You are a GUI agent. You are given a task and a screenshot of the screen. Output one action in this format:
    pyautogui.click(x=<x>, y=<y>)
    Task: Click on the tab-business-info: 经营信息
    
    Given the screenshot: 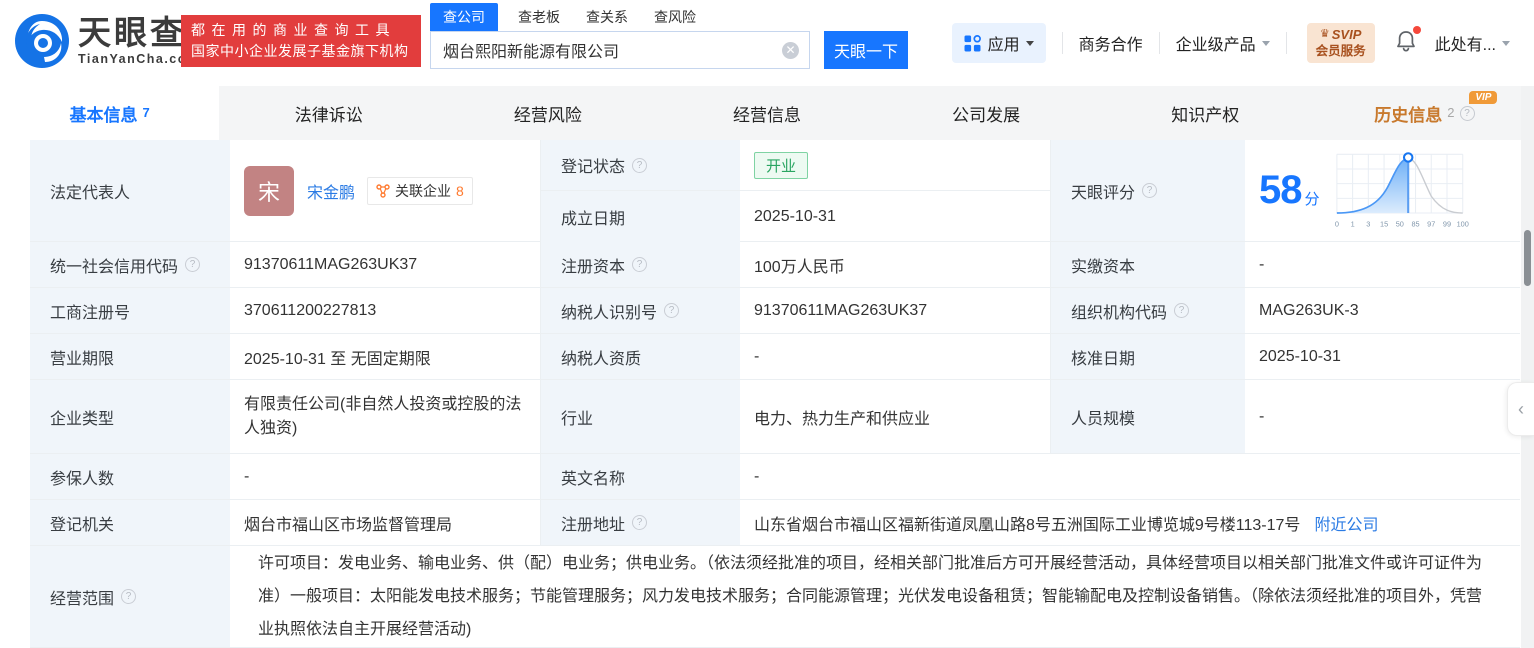 What is the action you would take?
    pyautogui.click(x=766, y=113)
    